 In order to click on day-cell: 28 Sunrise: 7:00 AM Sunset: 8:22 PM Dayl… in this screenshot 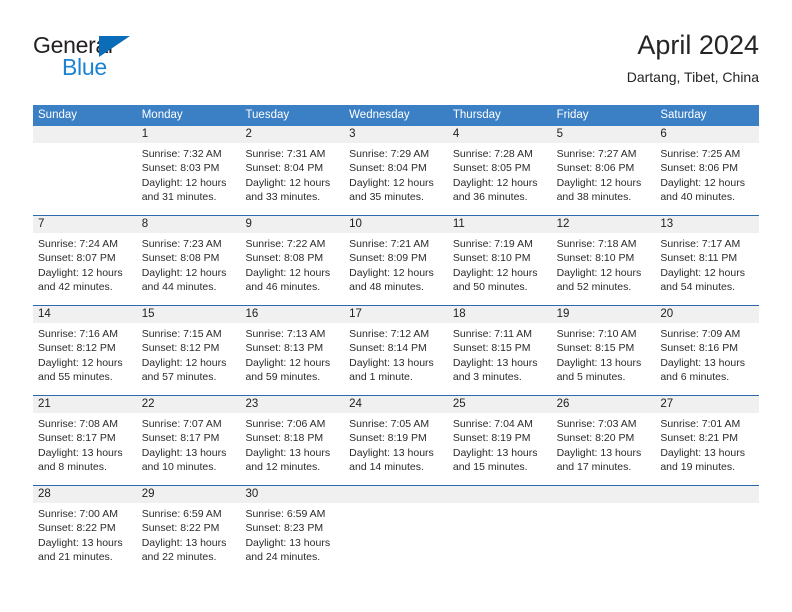, I will do `click(85, 530)`.